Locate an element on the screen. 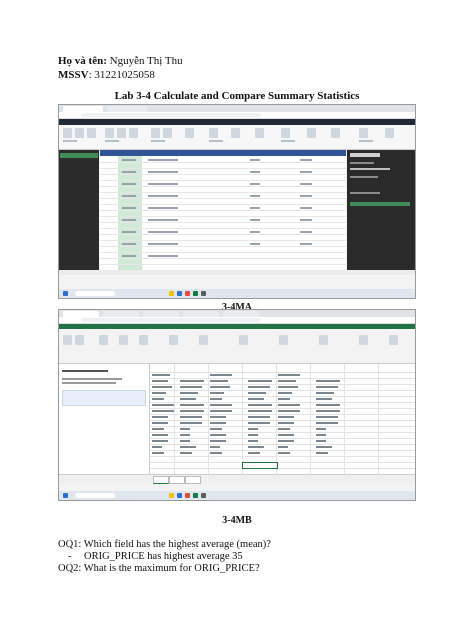  caption-figure-2: 3-4MB is located at coordinates (237, 520).